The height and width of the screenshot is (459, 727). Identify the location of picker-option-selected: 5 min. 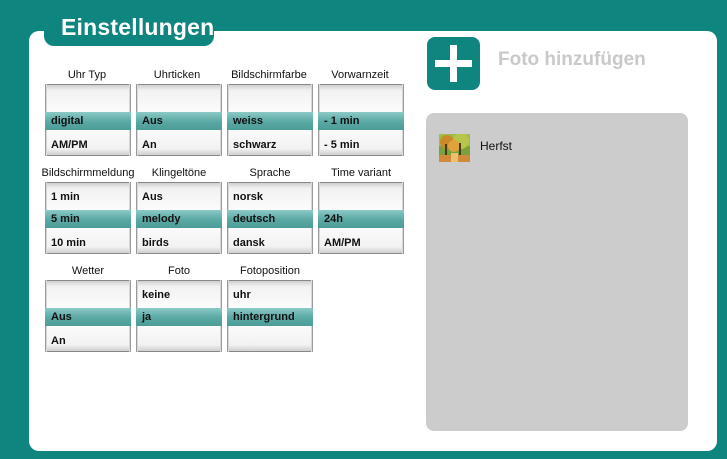
(65, 219).